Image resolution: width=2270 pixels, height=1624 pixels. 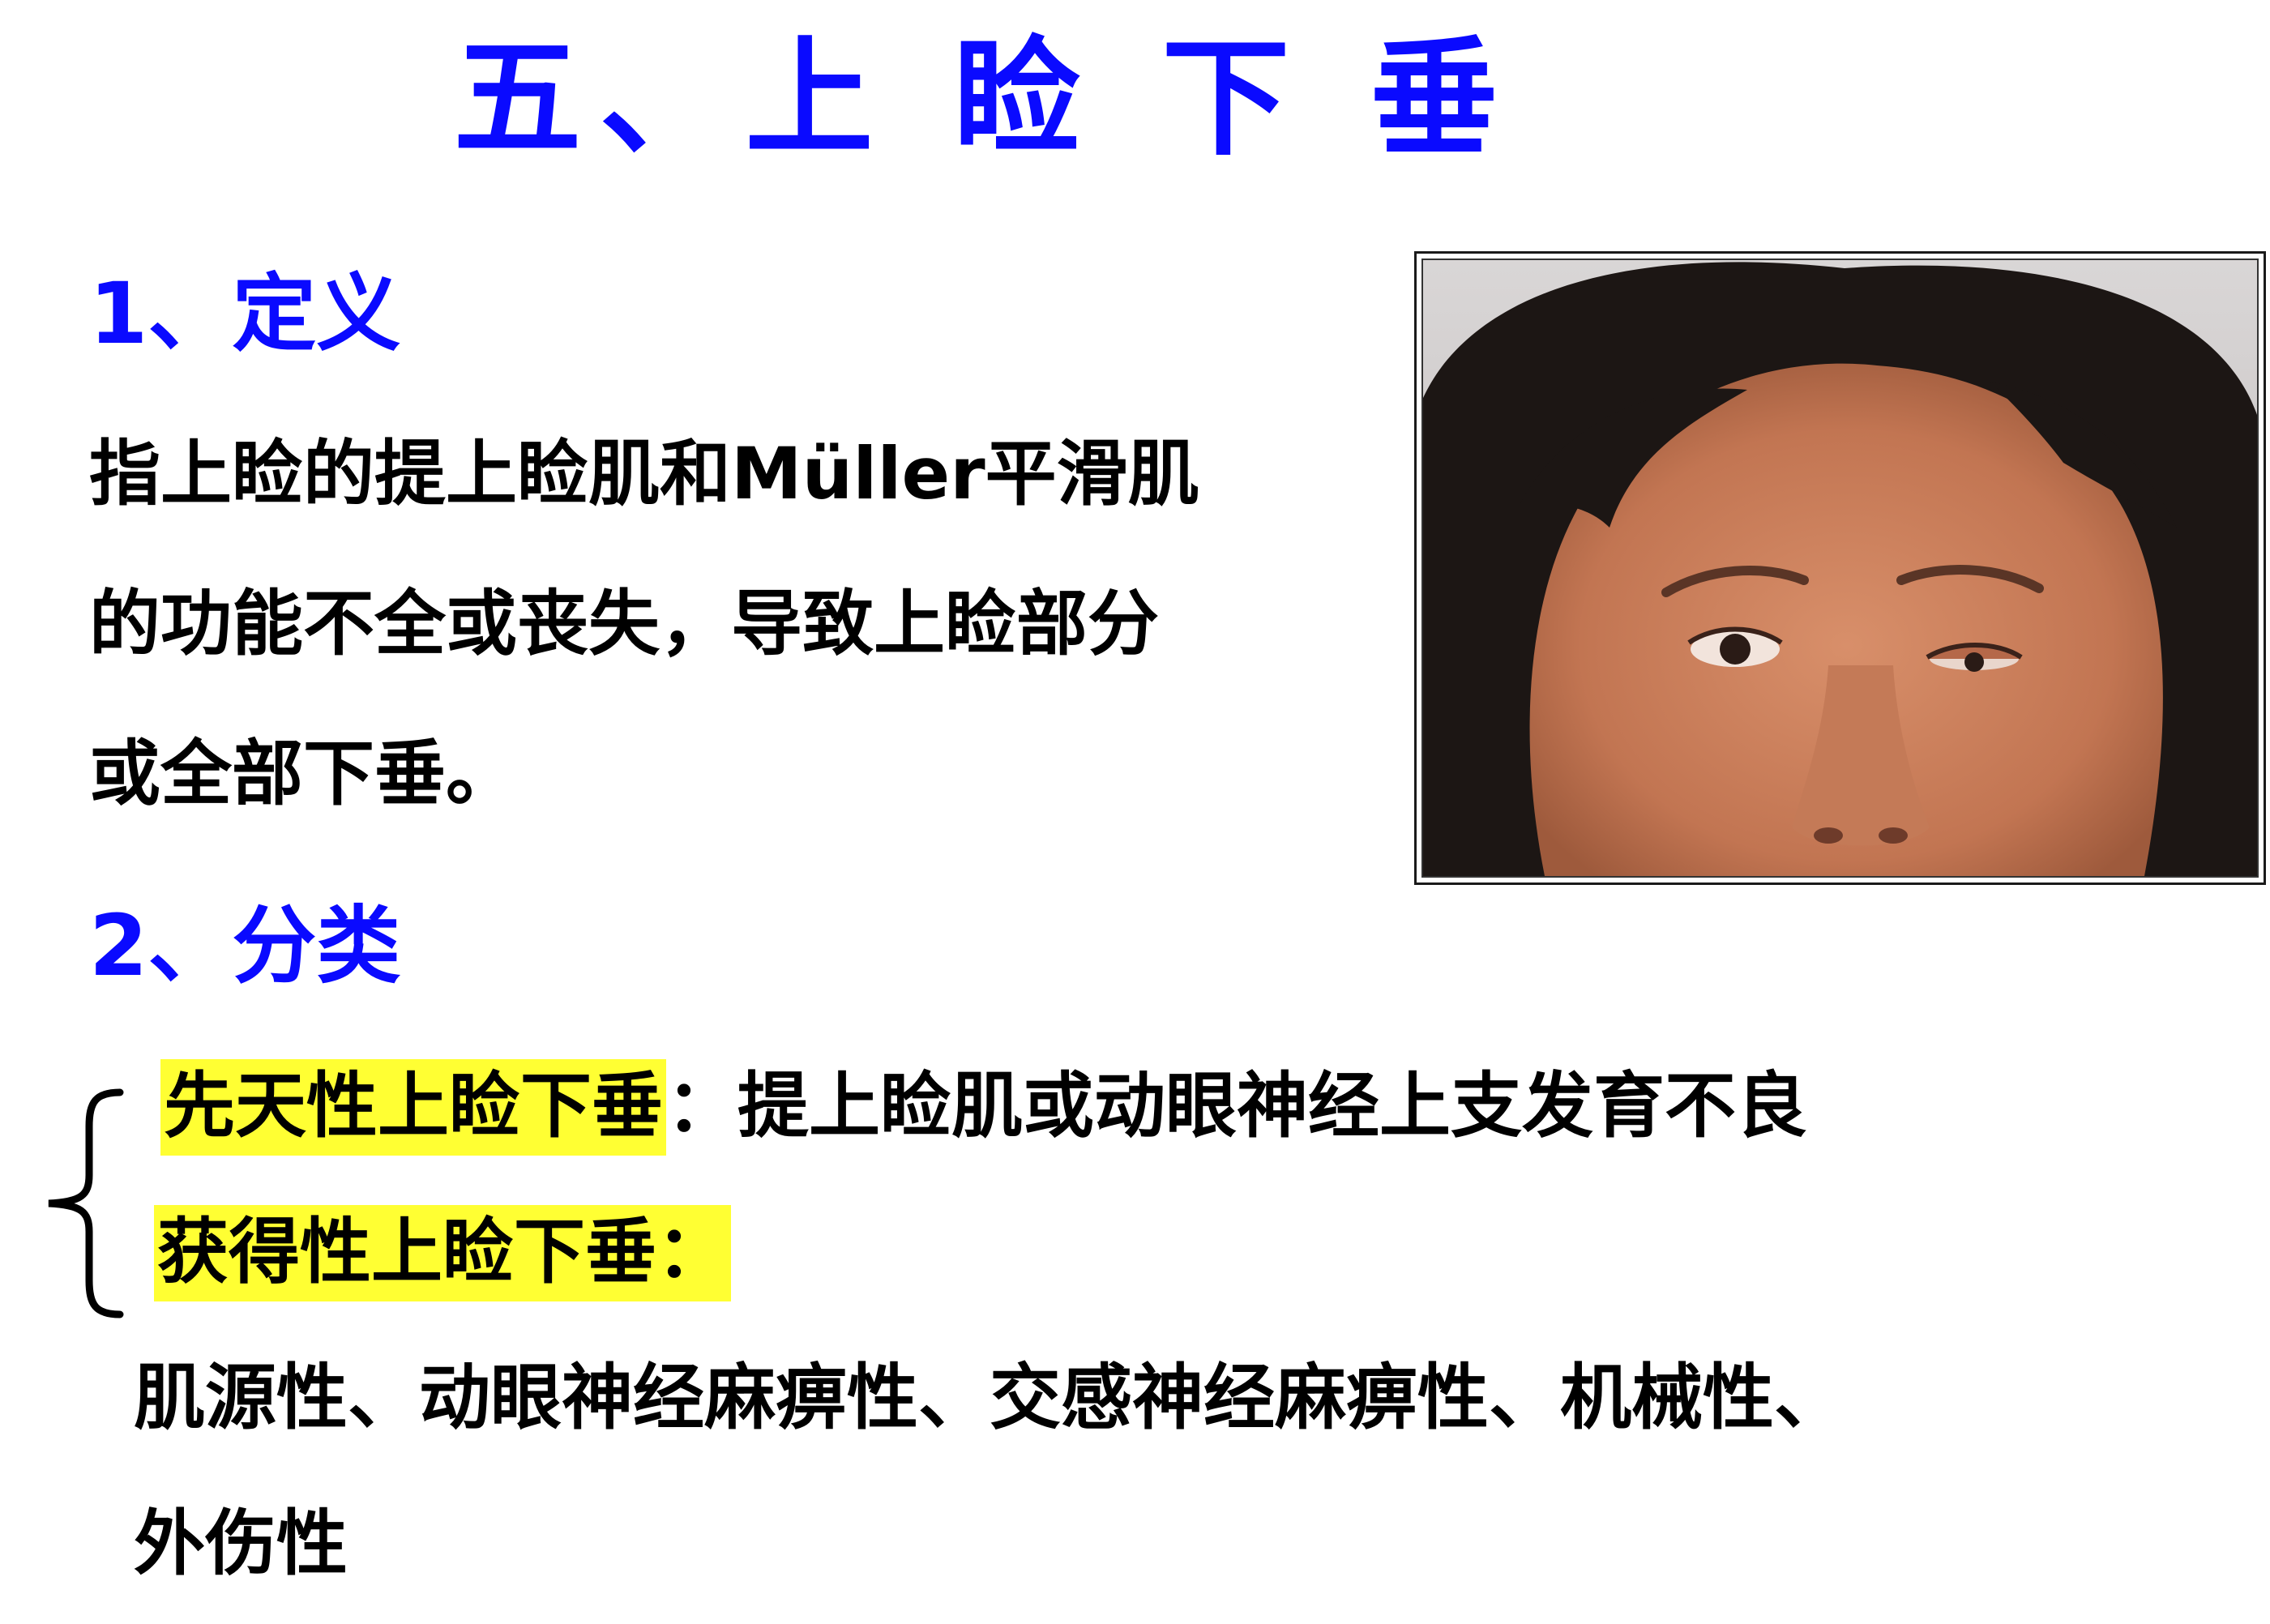 What do you see at coordinates (245, 945) in the screenshot?
I see `section-heading-classification: 2、分类` at bounding box center [245, 945].